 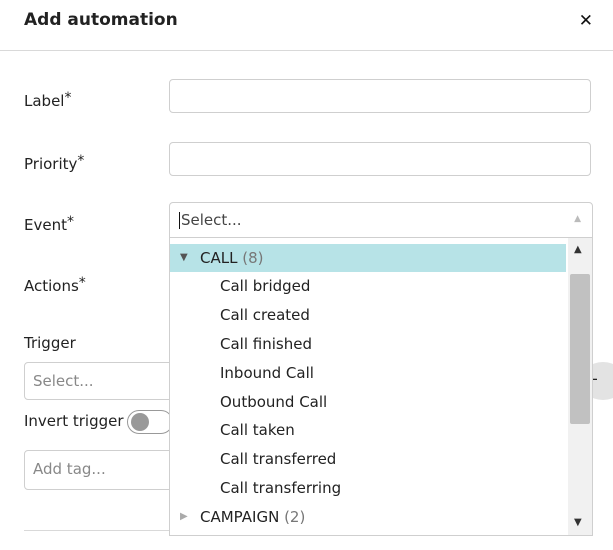 I want to click on dropdown-option: Inbound Call, so click(x=368, y=373).